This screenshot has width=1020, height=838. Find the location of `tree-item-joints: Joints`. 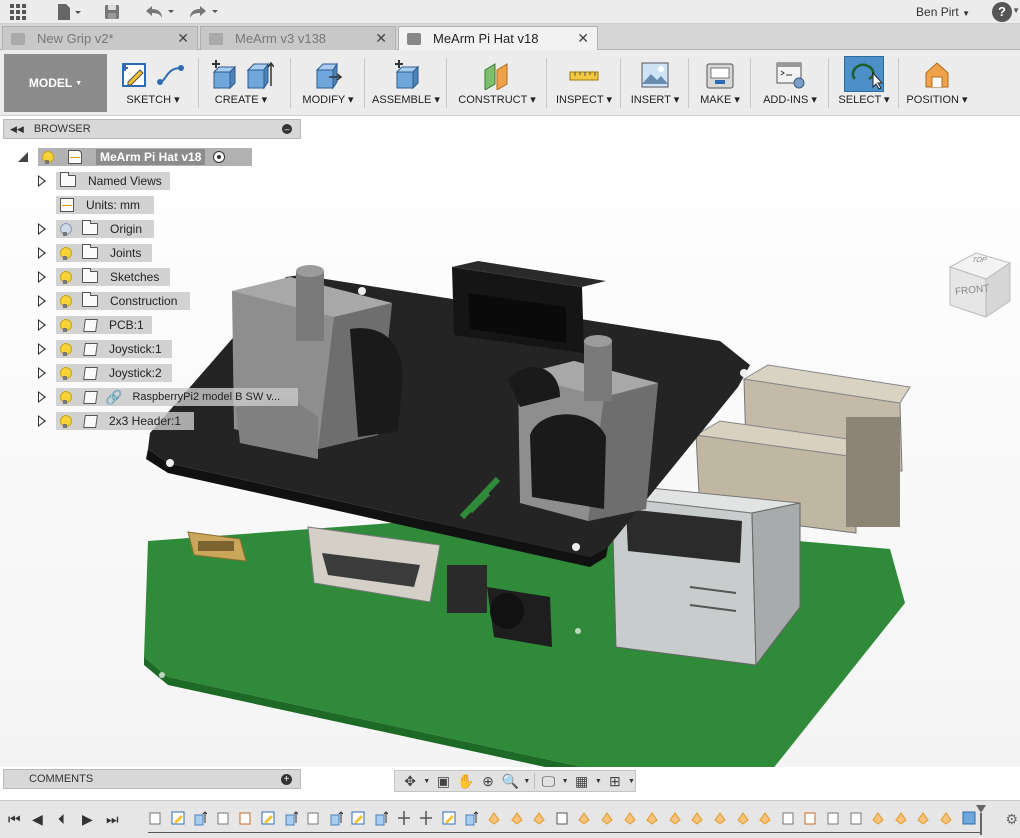

tree-item-joints: Joints is located at coordinates (101, 253).